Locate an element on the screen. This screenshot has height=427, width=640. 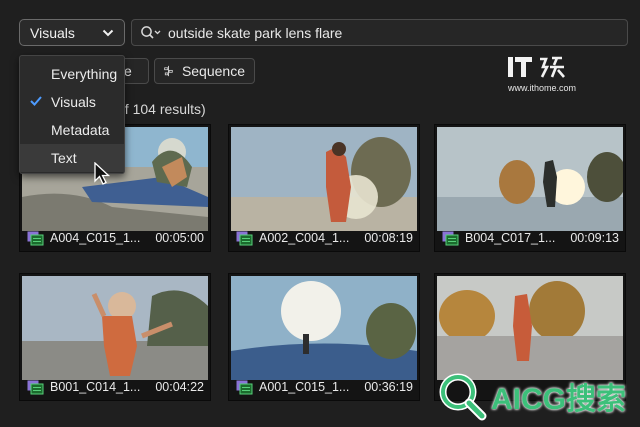
sequence-filter-button: Sequence is located at coordinates (204, 71).